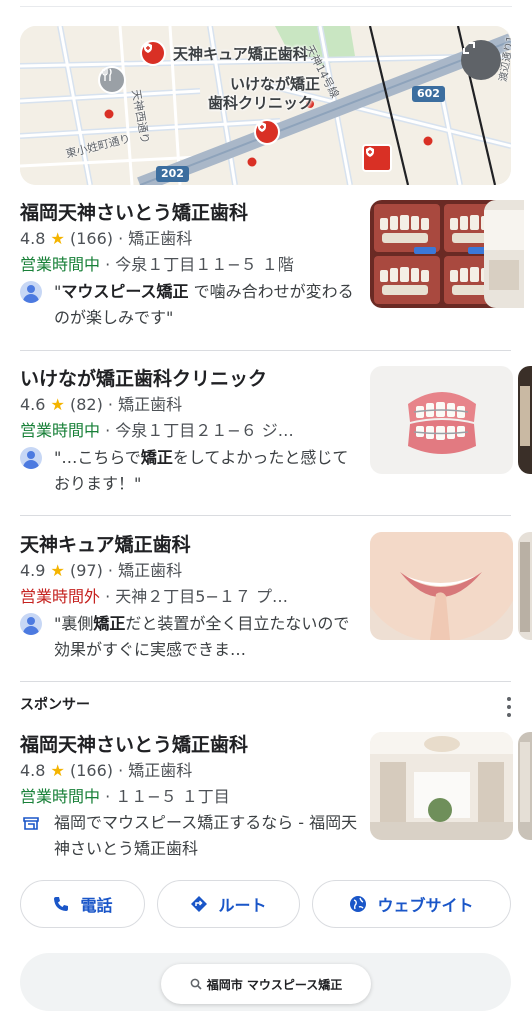 Image resolution: width=532 pixels, height=1024 pixels. I want to click on ad-text: 福岡でマウスピース矯正するなら - 福岡天神さいとう矯正歯科, so click(206, 835).